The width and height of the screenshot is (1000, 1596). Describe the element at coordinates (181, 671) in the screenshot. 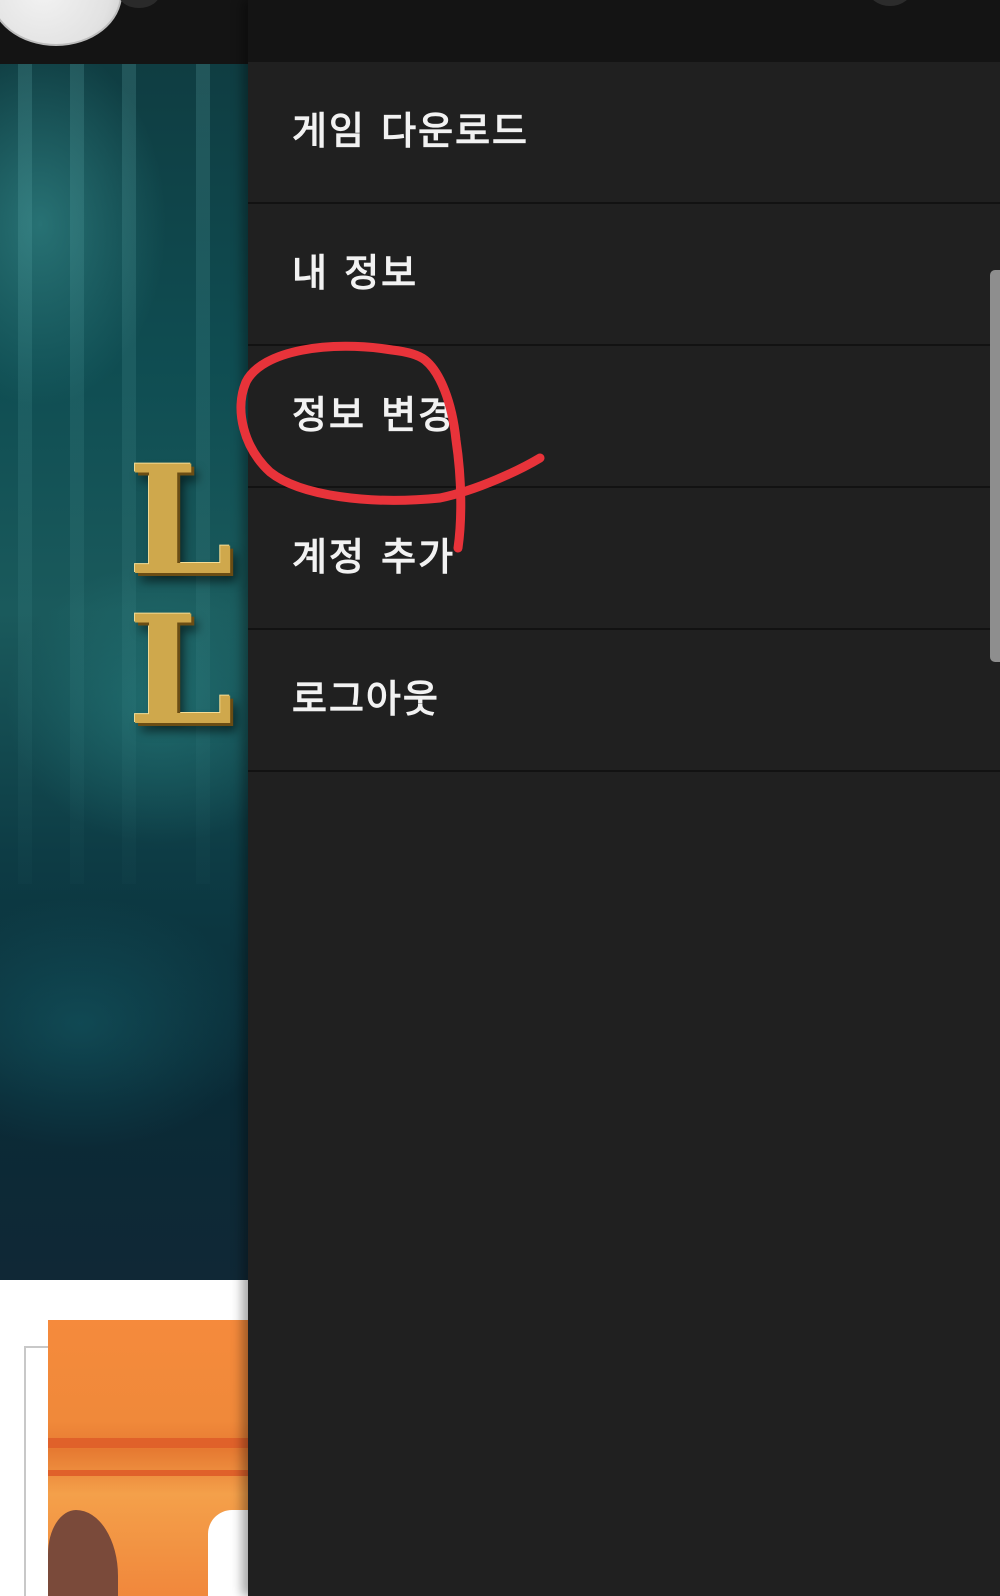

I see `game-logo-line-2: L` at that location.